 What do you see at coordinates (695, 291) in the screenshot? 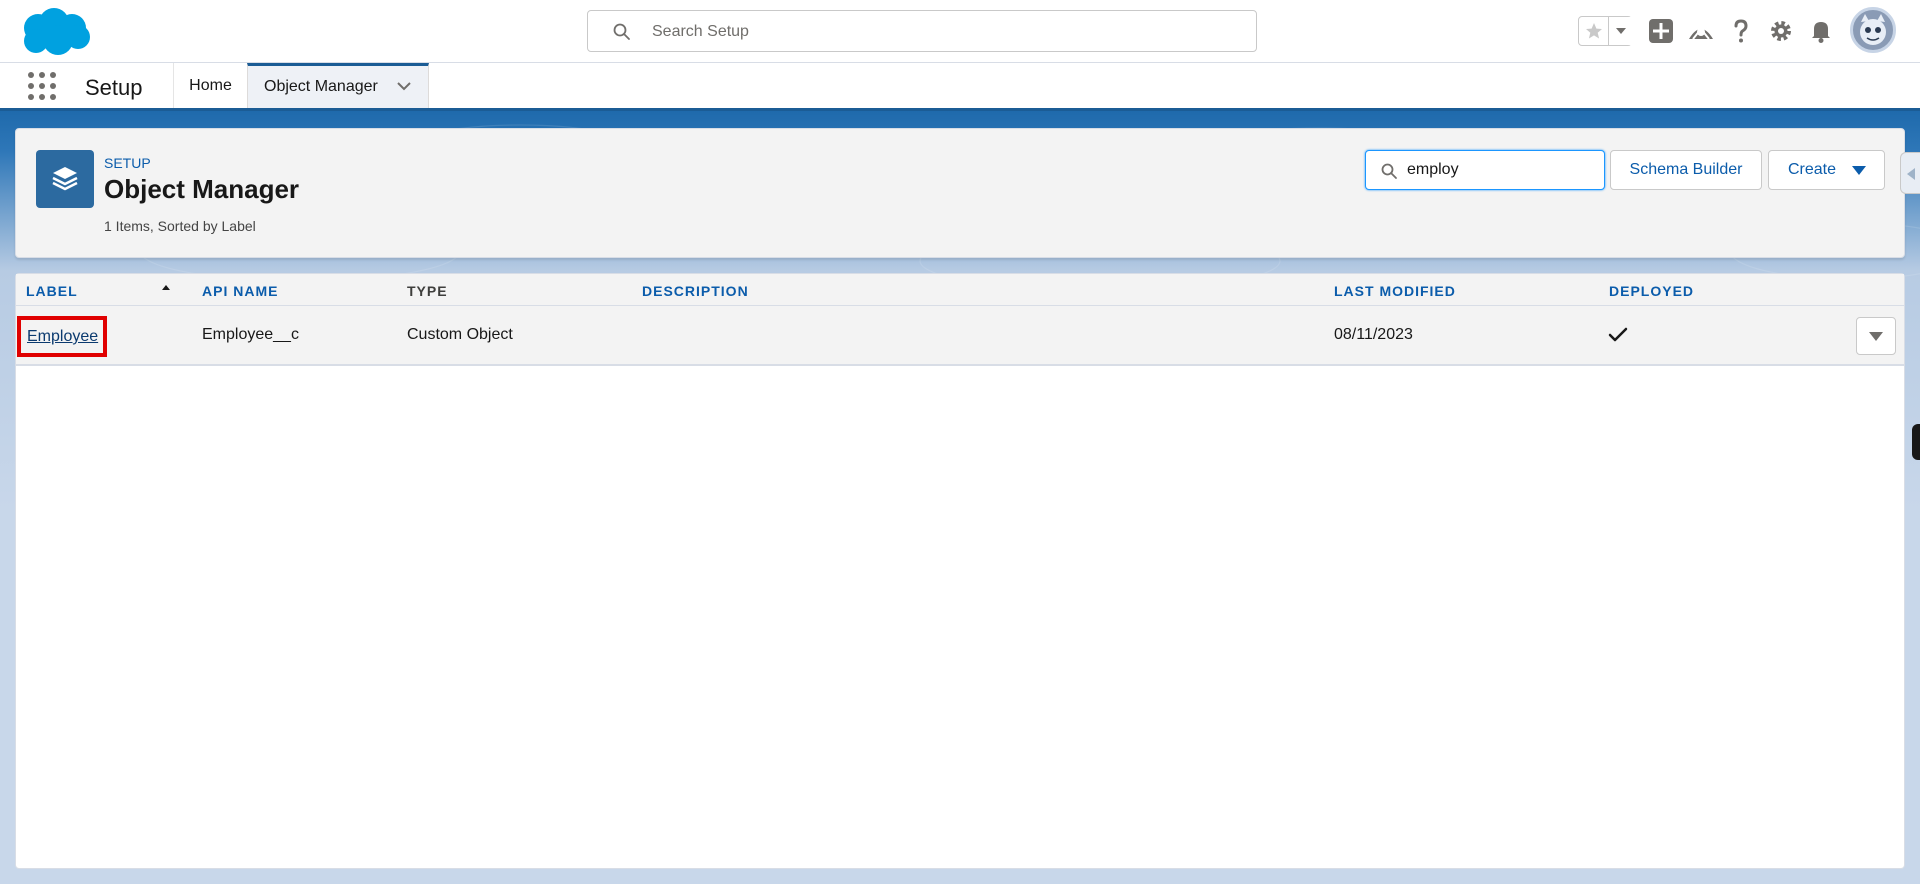
I see `column-header-description: DESCRIPTION` at bounding box center [695, 291].